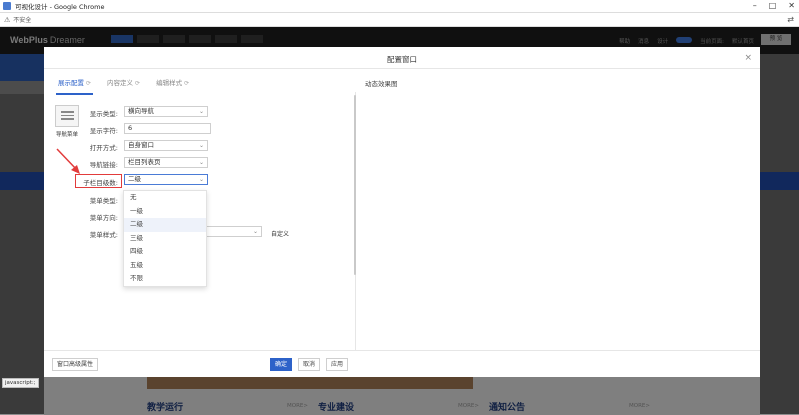 The height and width of the screenshot is (415, 799). Describe the element at coordinates (399, 6) in the screenshot. I see `browser-titlebar: 可视化设计 - Google Chrome – □ ✕` at that location.